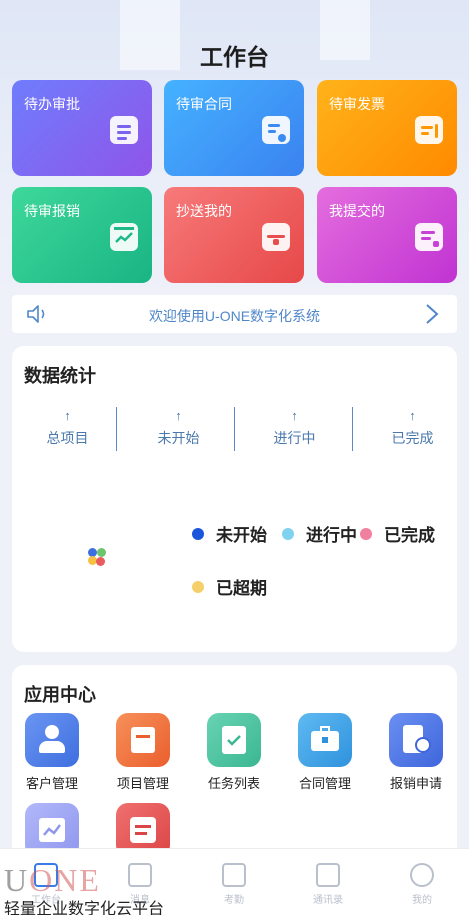 The height and width of the screenshot is (915, 469). I want to click on tile-pending-contract: 待审合同, so click(234, 128).